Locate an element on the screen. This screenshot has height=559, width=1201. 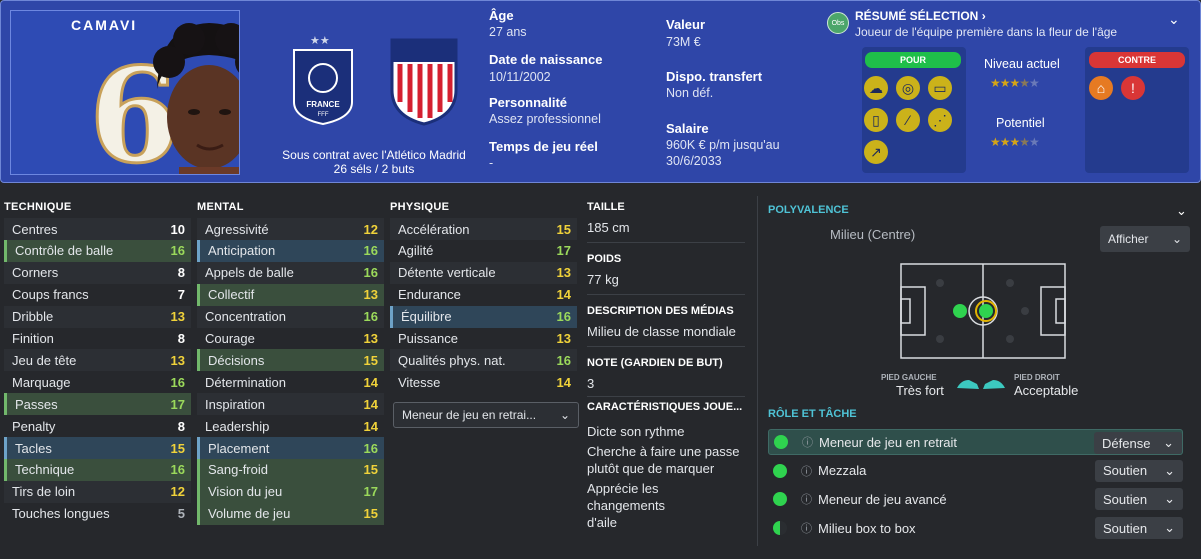
attribute-row: Qualités phys. nat. 16 is located at coordinates (483, 360).